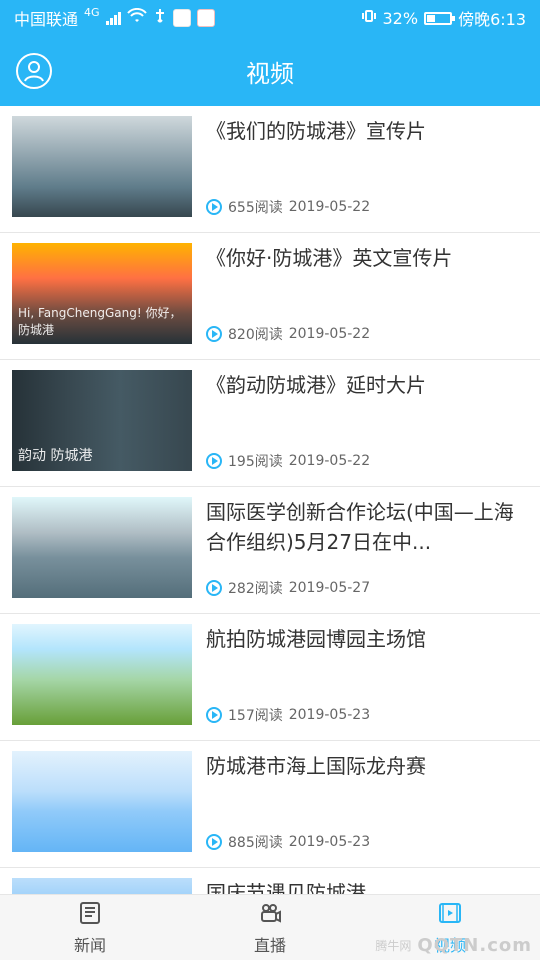 The height and width of the screenshot is (960, 540). I want to click on watermark: 腾牛网 QQTN.com, so click(453, 945).